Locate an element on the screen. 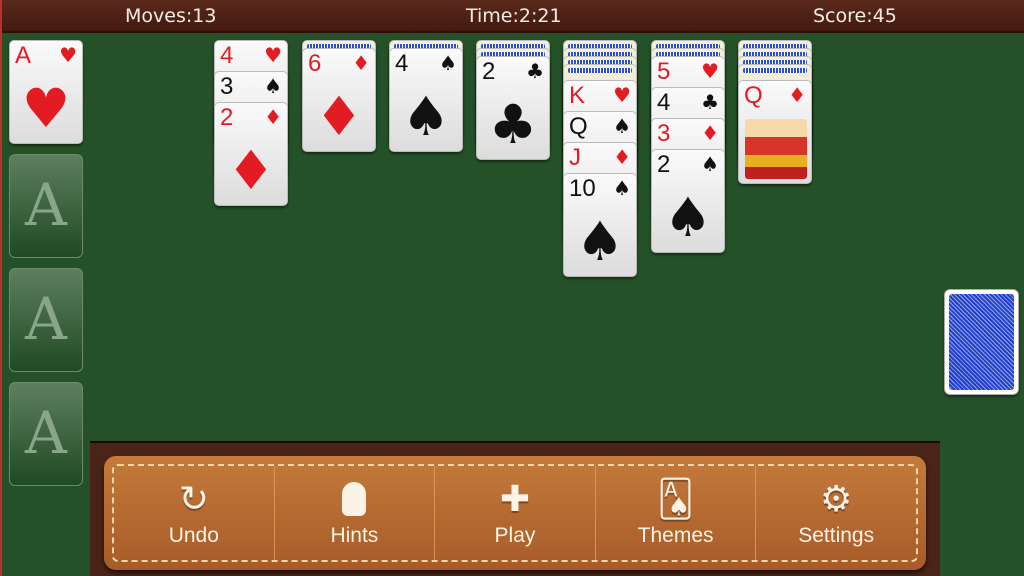  card-back is located at coordinates (981, 342).